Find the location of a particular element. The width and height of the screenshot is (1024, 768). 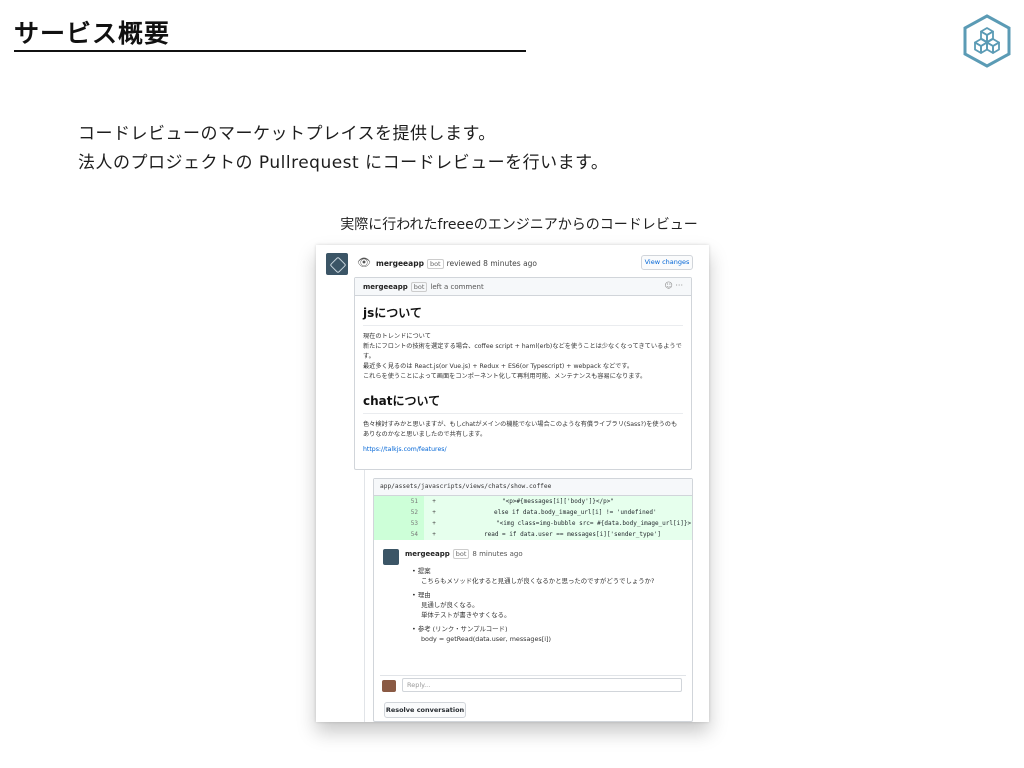

line-number: 54 is located at coordinates (399, 534).